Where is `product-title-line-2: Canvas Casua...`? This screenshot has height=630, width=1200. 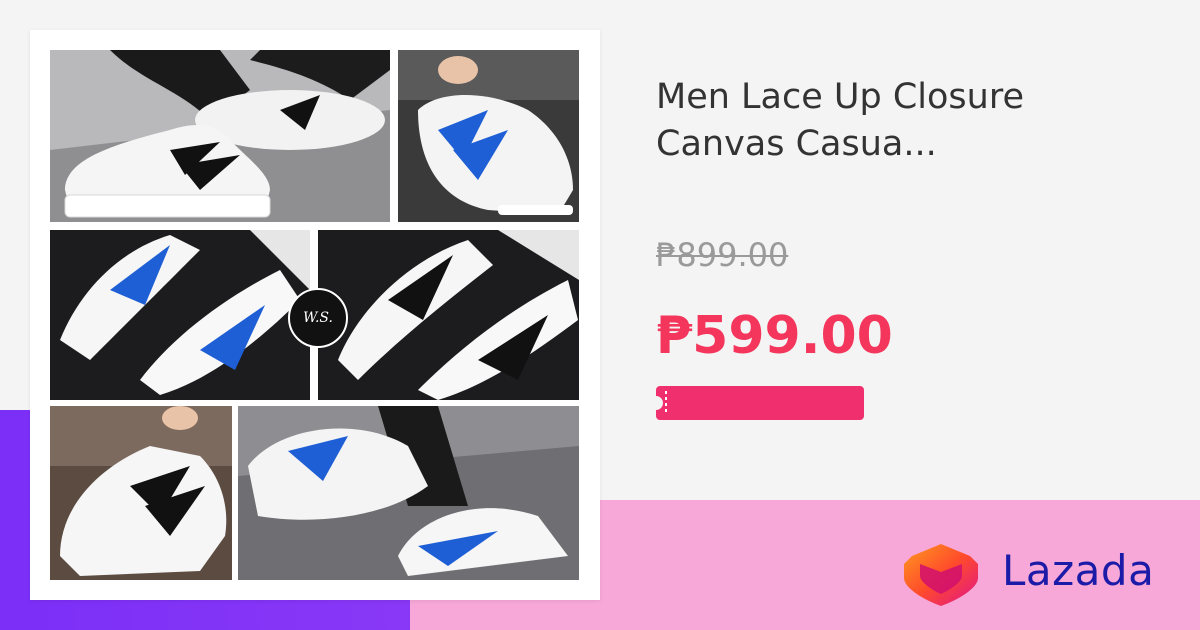
product-title-line-2: Canvas Casua... is located at coordinates (796, 144).